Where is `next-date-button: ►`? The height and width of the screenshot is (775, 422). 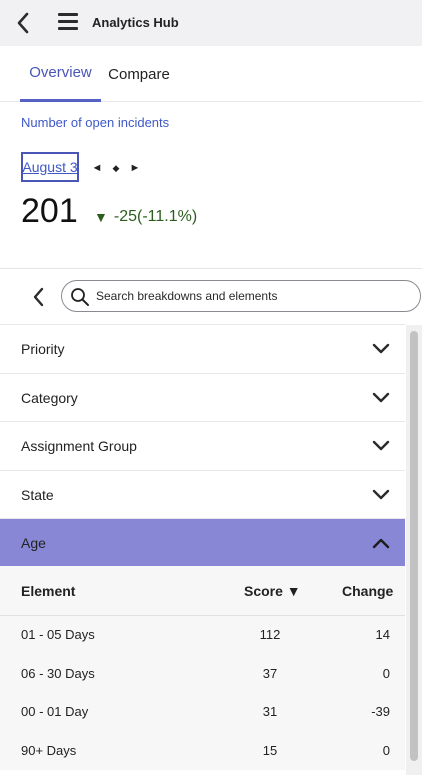 next-date-button: ► is located at coordinates (135, 168).